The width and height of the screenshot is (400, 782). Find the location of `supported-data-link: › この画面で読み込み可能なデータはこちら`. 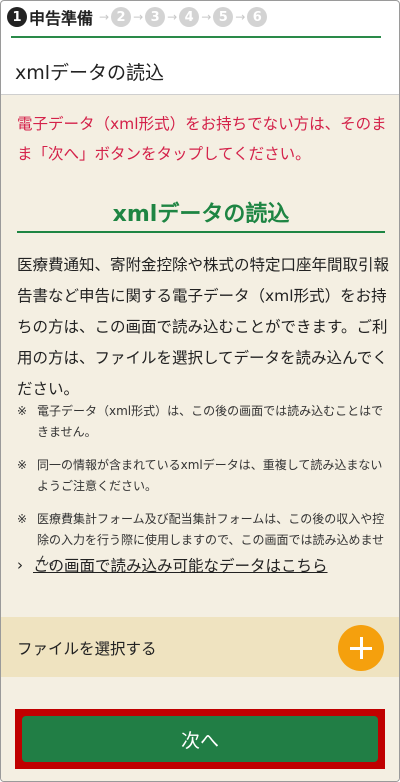

supported-data-link: › この画面で読み込み可能なデータはこちら is located at coordinates (172, 565).